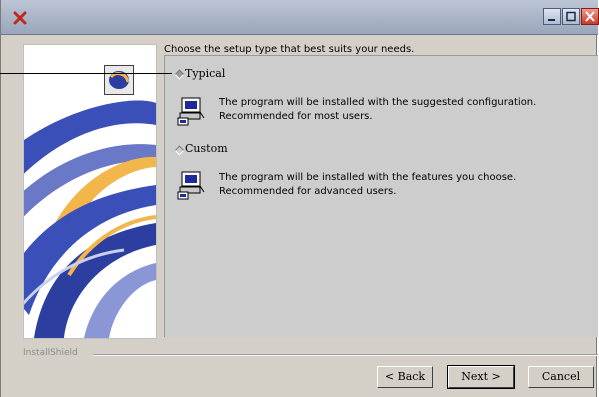 Image resolution: width=599 pixels, height=397 pixels. I want to click on typical-option-label: Typical, so click(205, 73).